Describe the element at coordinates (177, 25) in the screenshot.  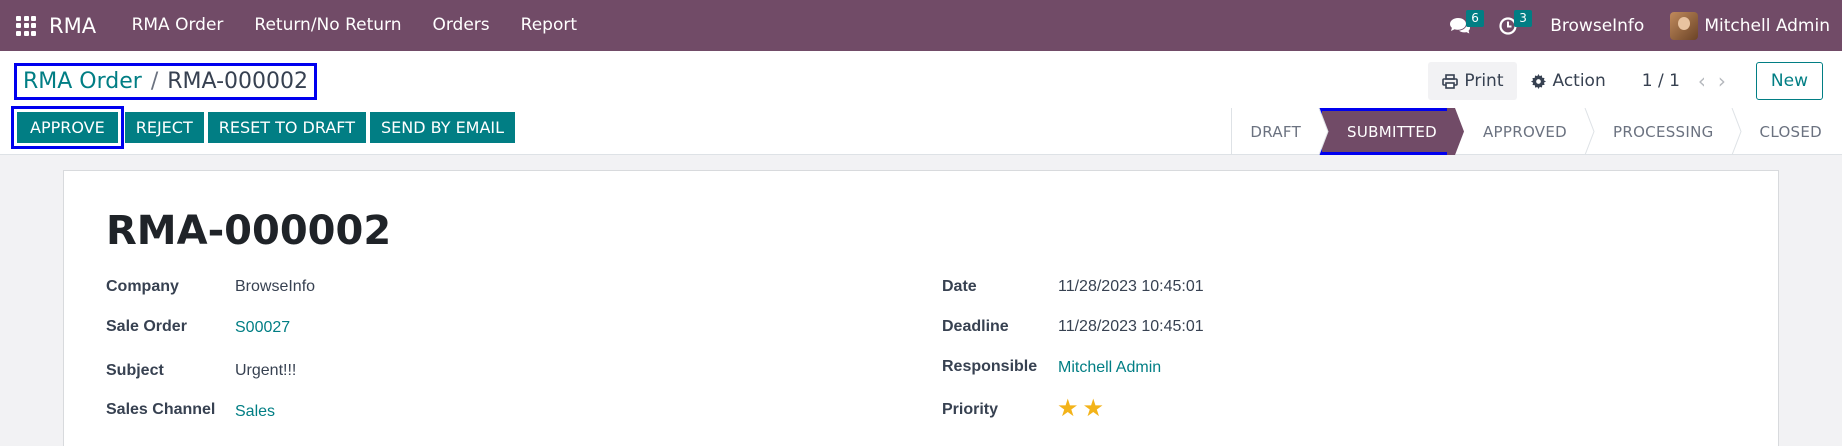
I see `menu-item-rma-order: RMA Order` at that location.